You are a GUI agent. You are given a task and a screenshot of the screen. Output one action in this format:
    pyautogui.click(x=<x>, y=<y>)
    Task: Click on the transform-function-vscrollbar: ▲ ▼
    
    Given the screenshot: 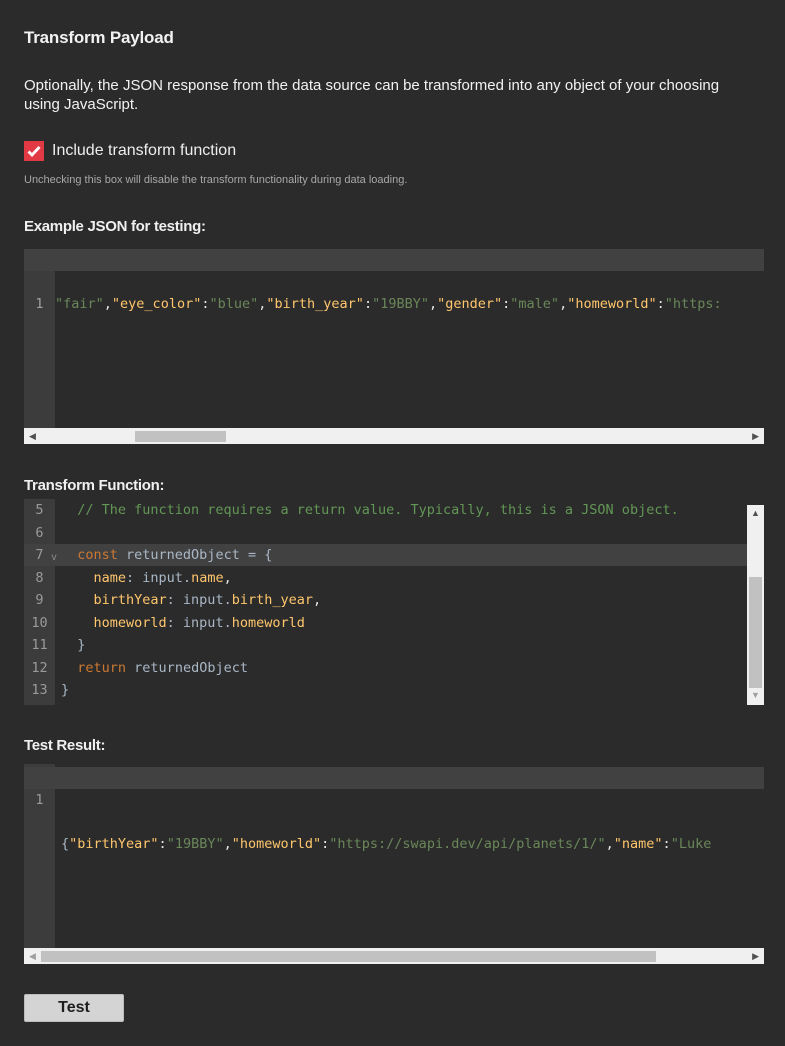 What is the action you would take?
    pyautogui.click(x=755, y=605)
    